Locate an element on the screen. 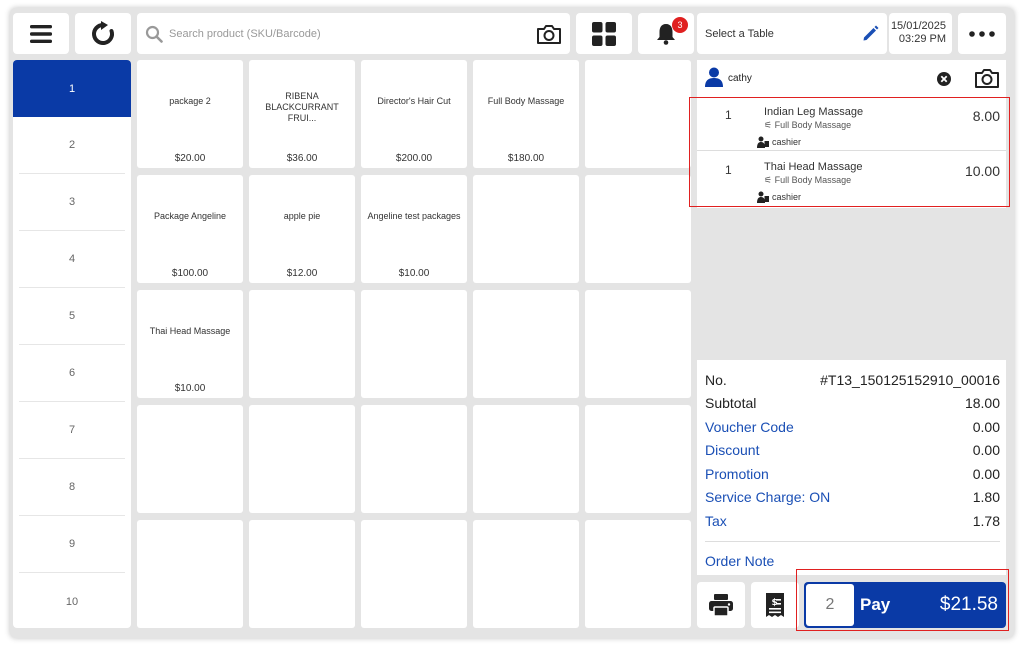  service-charge-link: Service Charge: ON is located at coordinates (767, 497).